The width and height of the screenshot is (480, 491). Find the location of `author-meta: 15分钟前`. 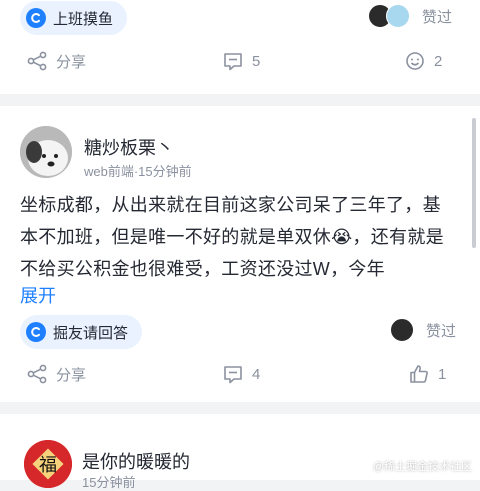

author-meta: 15分钟前 is located at coordinates (109, 482).